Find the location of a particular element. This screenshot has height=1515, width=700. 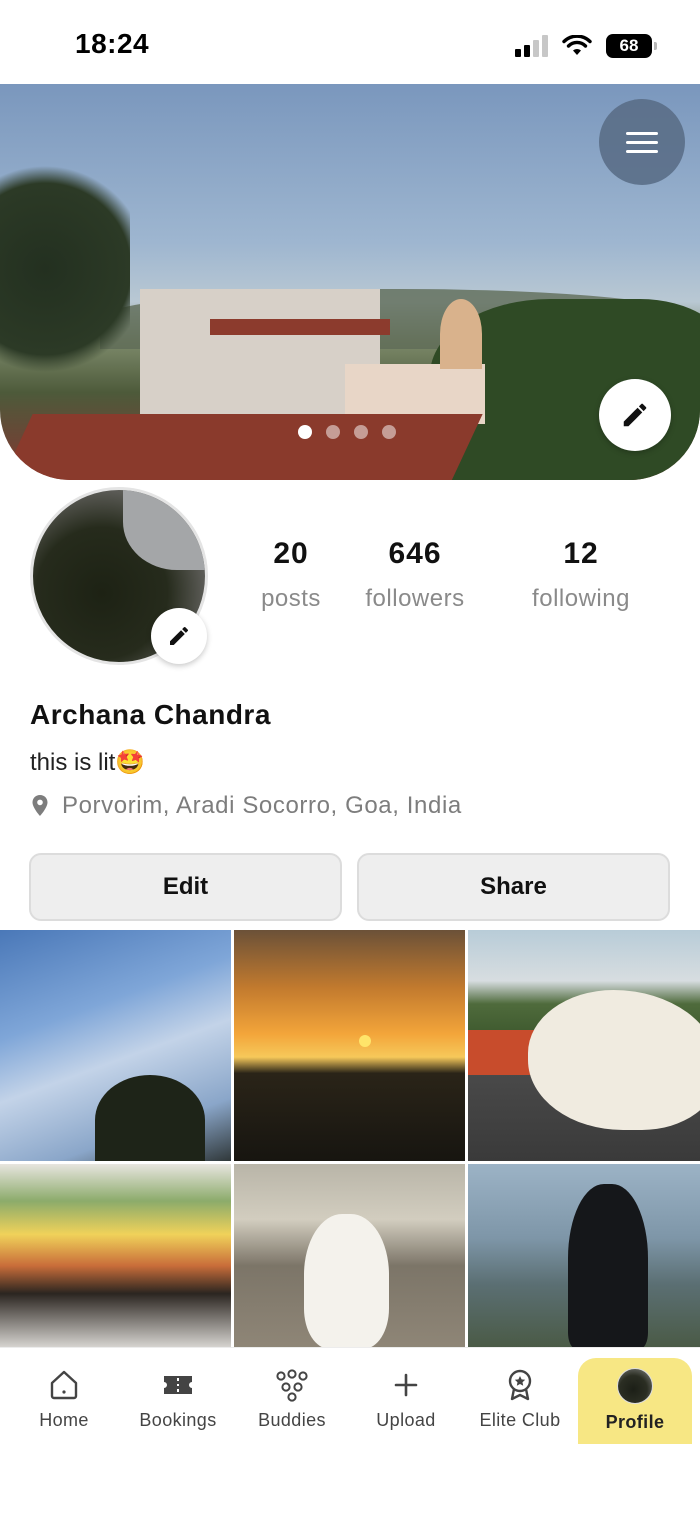

stat-label: followers is located at coordinates (415, 598).